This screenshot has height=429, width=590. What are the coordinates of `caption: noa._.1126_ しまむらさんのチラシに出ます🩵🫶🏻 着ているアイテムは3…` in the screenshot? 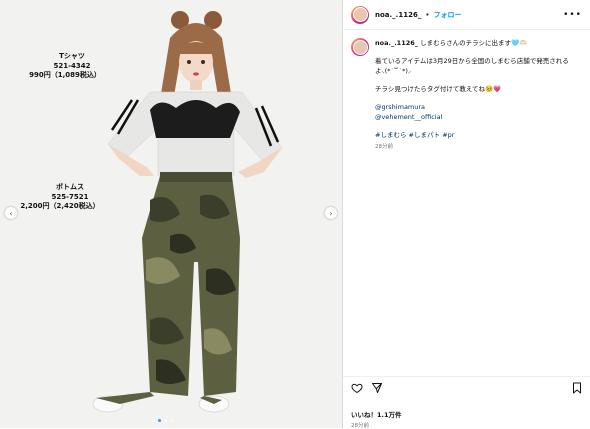 It's located at (466, 95).